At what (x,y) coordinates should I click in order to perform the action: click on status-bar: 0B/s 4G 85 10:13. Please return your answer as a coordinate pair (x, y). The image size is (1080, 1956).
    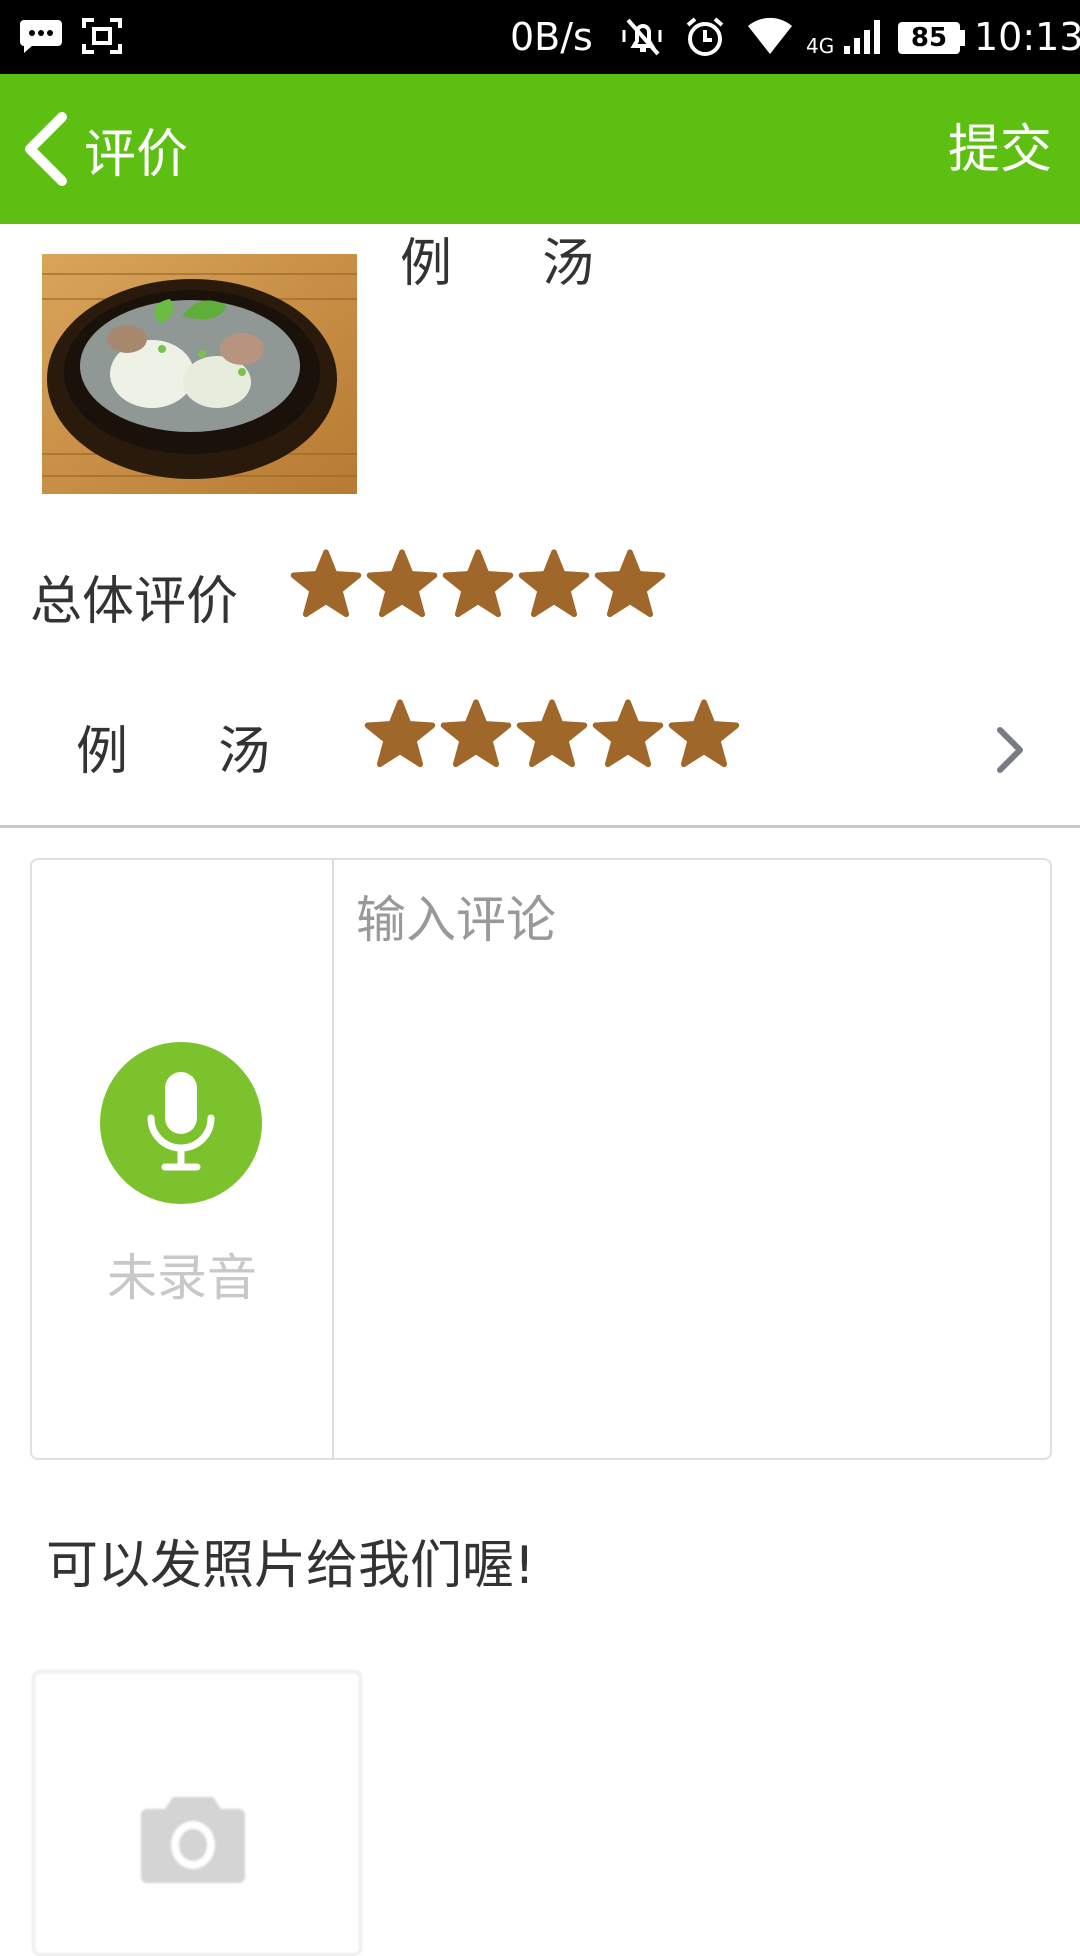
    Looking at the image, I should click on (540, 37).